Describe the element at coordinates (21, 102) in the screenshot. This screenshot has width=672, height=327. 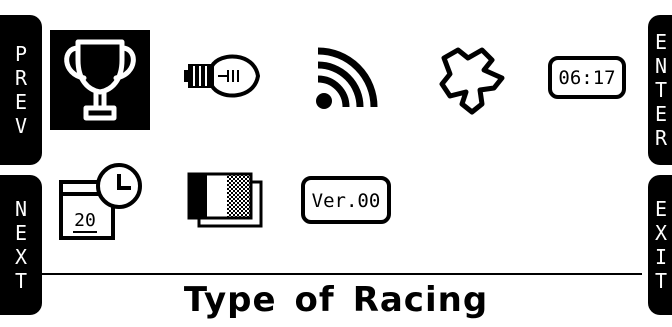
I see `prev-letter: E` at that location.